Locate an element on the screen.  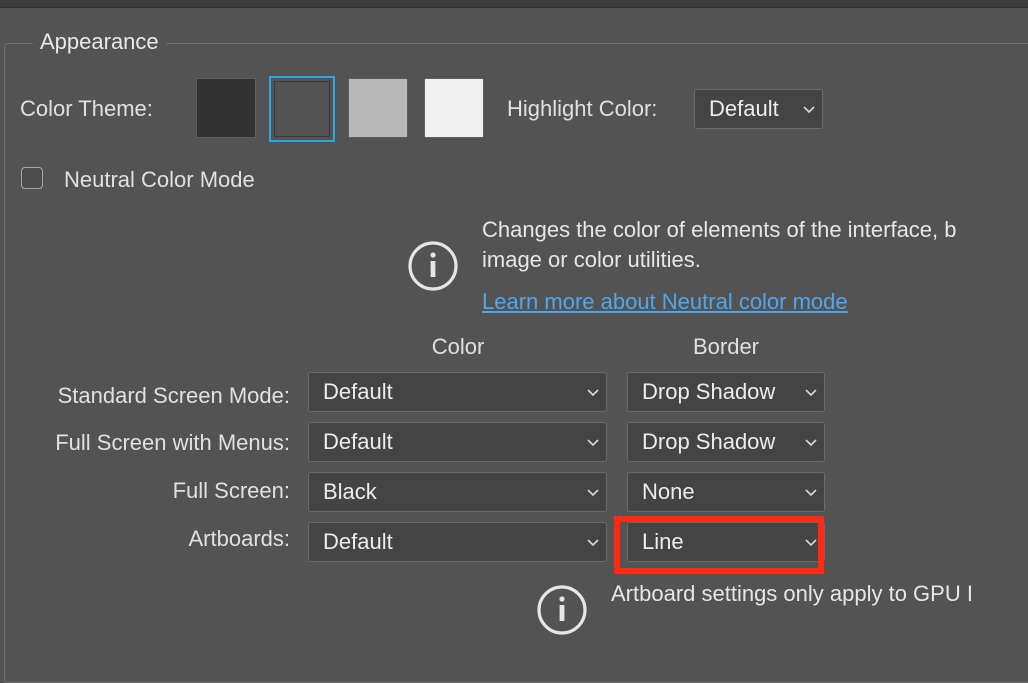
full-screen-label: Full Screen: is located at coordinates (231, 490).